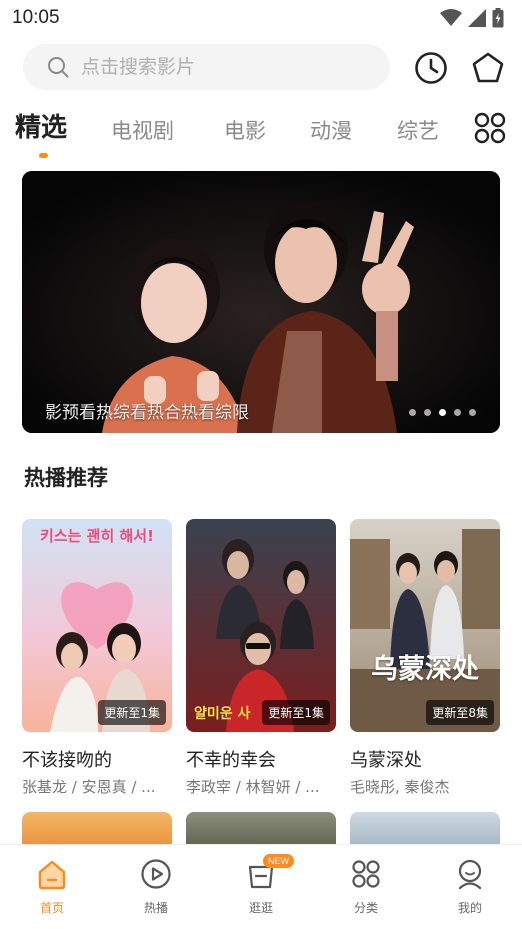  What do you see at coordinates (425, 669) in the screenshot?
I see `poster-title-text: 乌蒙深处` at bounding box center [425, 669].